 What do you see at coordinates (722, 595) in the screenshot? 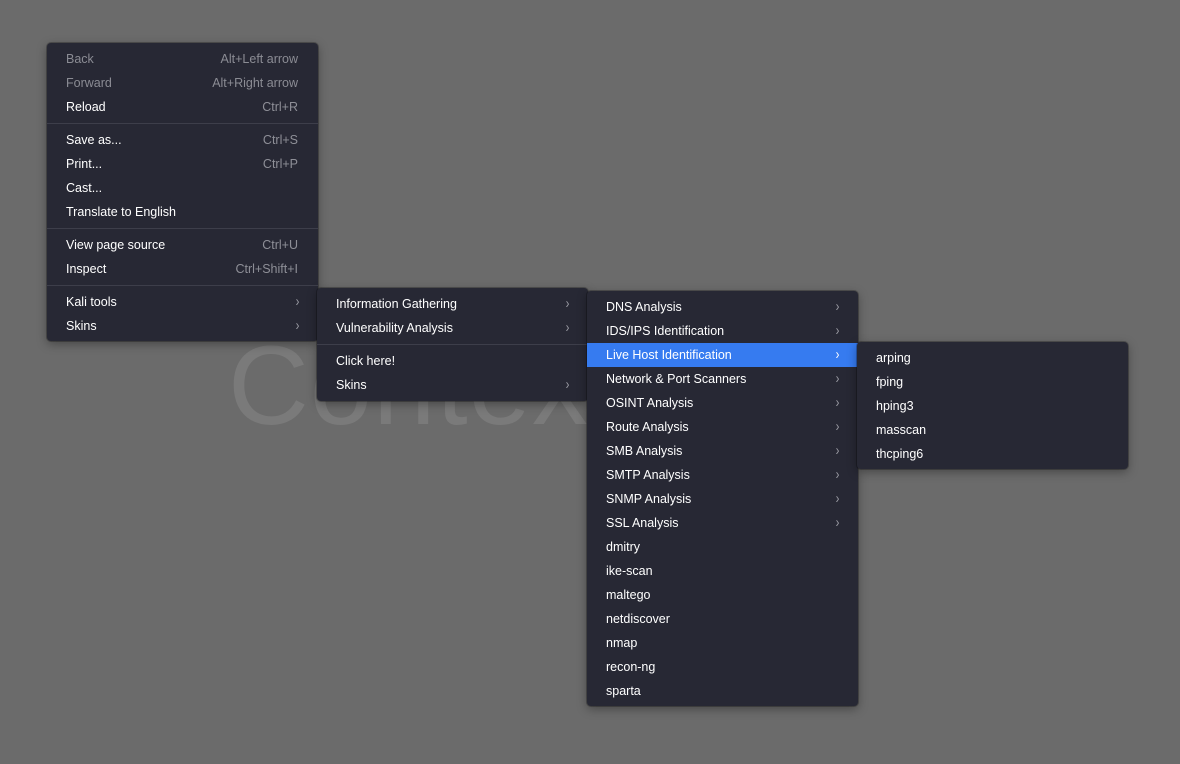
I see `info-menu-item-maltego: maltego` at bounding box center [722, 595].